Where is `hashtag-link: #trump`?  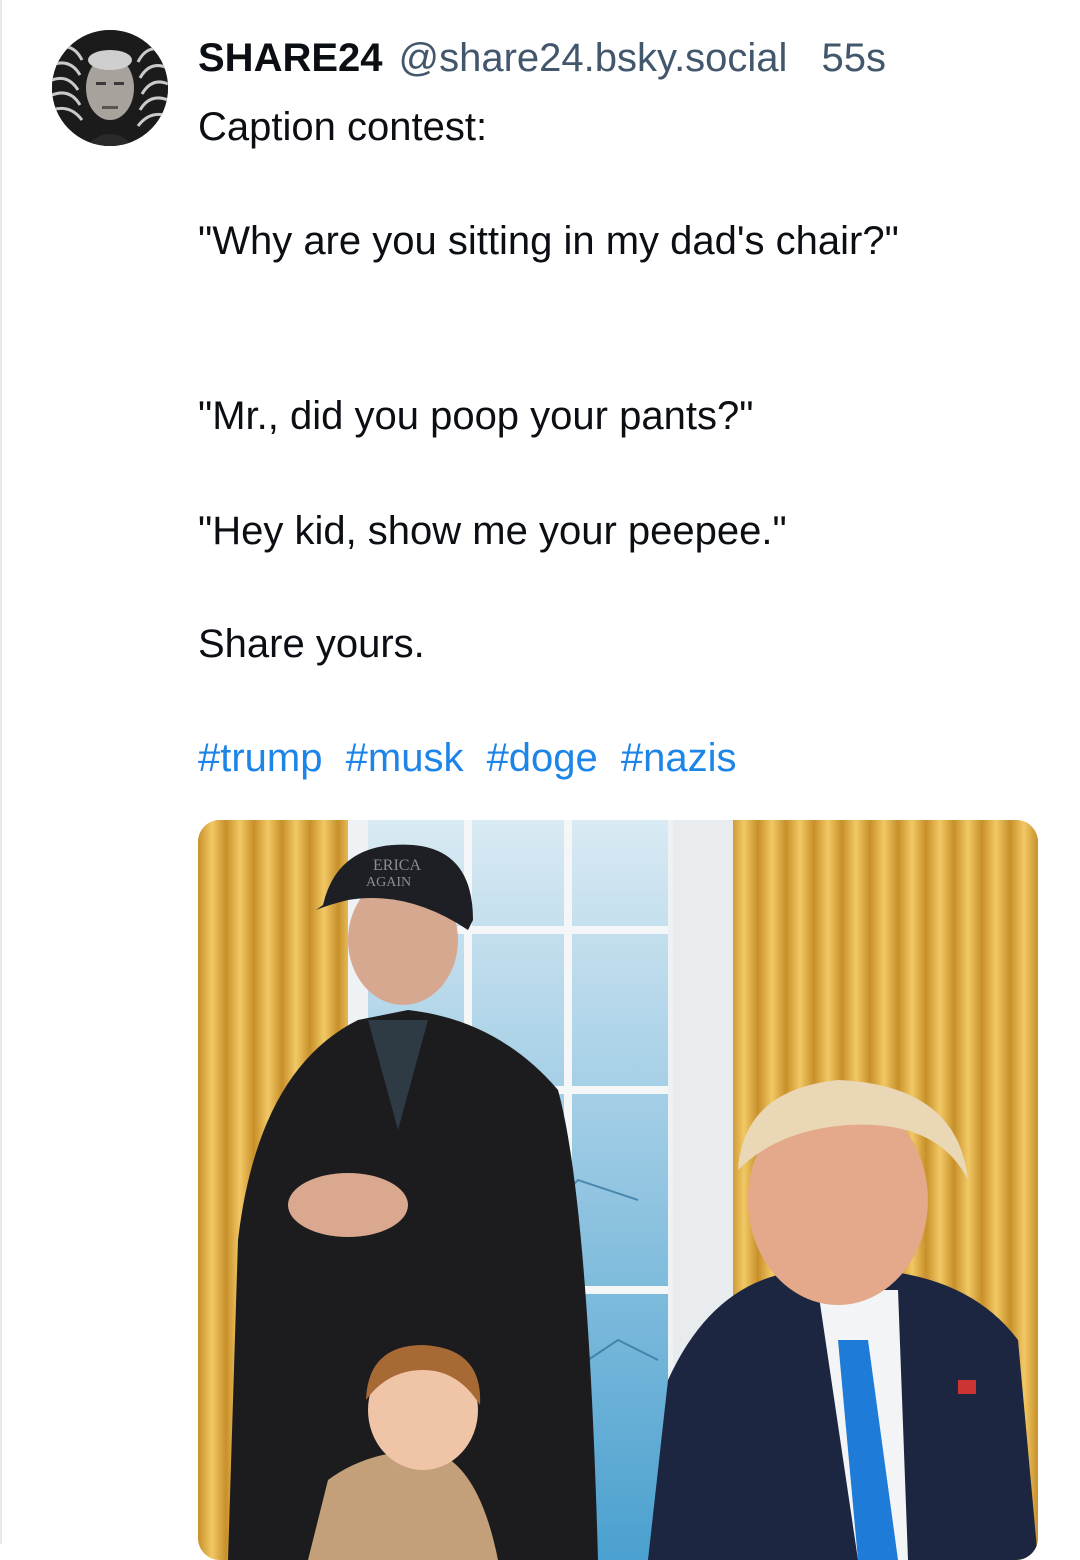
hashtag-link: #trump is located at coordinates (260, 758).